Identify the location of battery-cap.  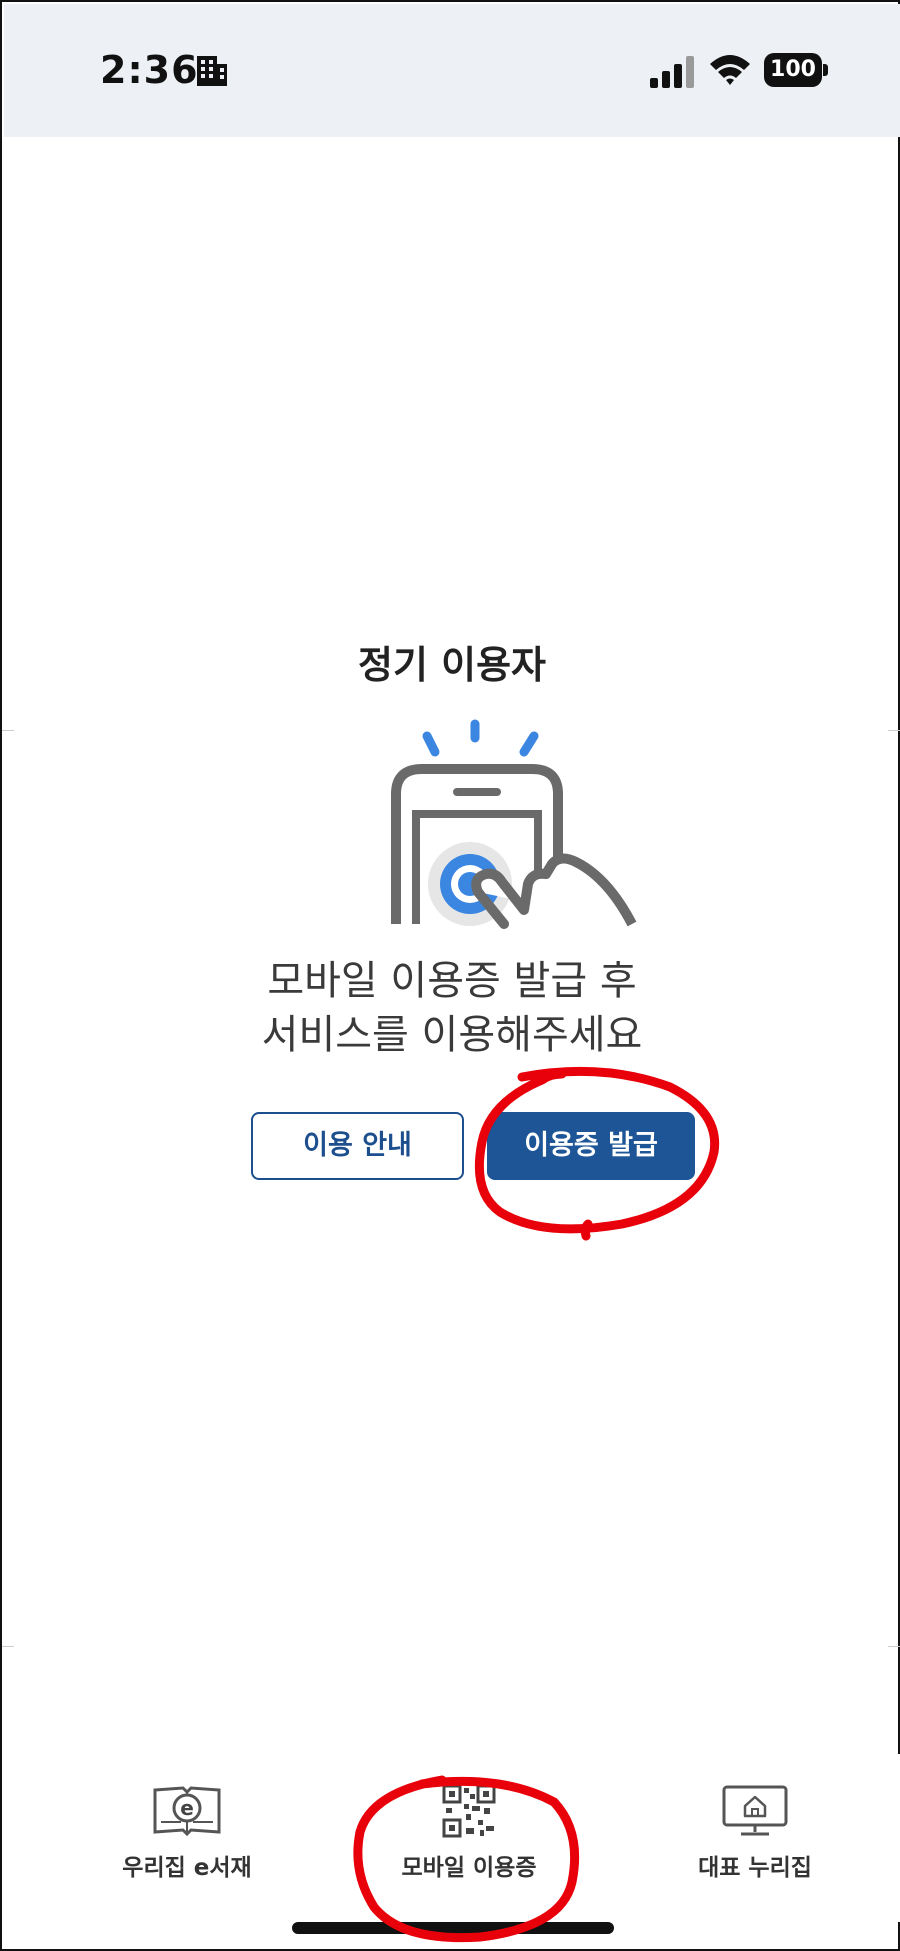
(825, 70).